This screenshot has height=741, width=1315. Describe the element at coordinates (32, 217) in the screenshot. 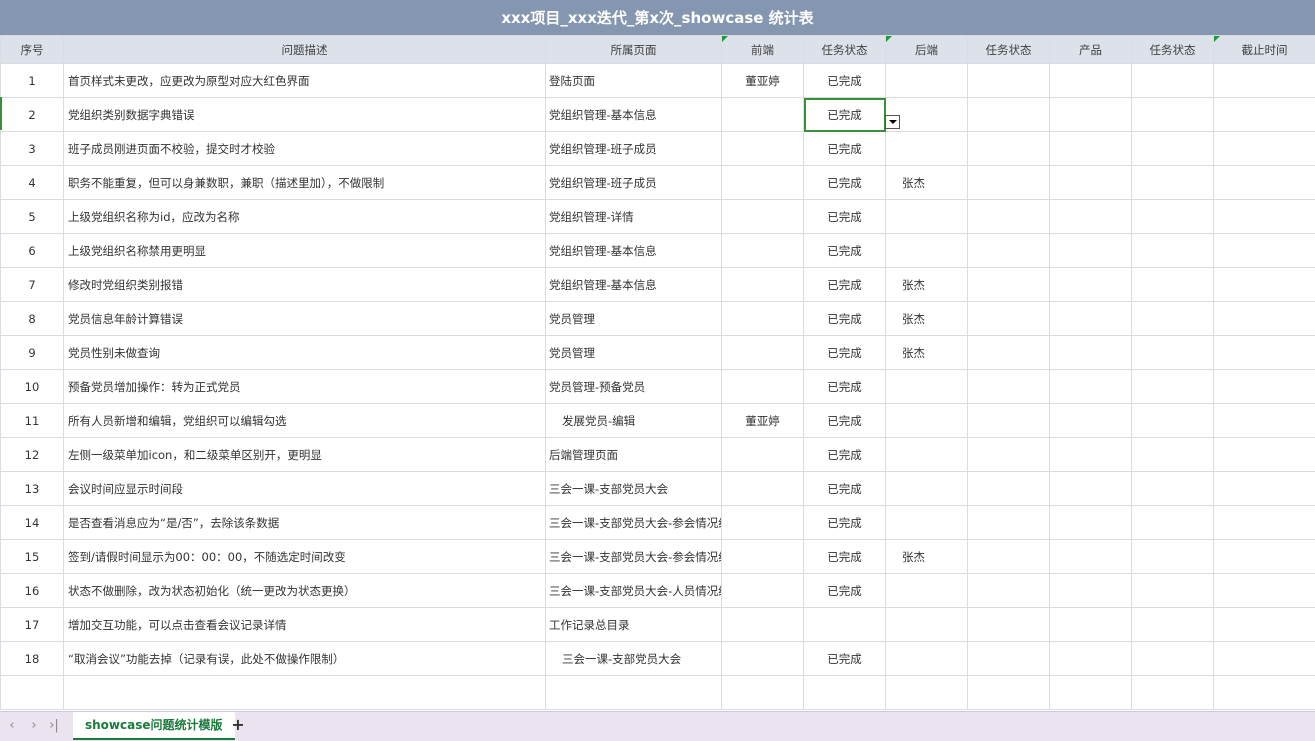

I see `cell-index: 5` at that location.